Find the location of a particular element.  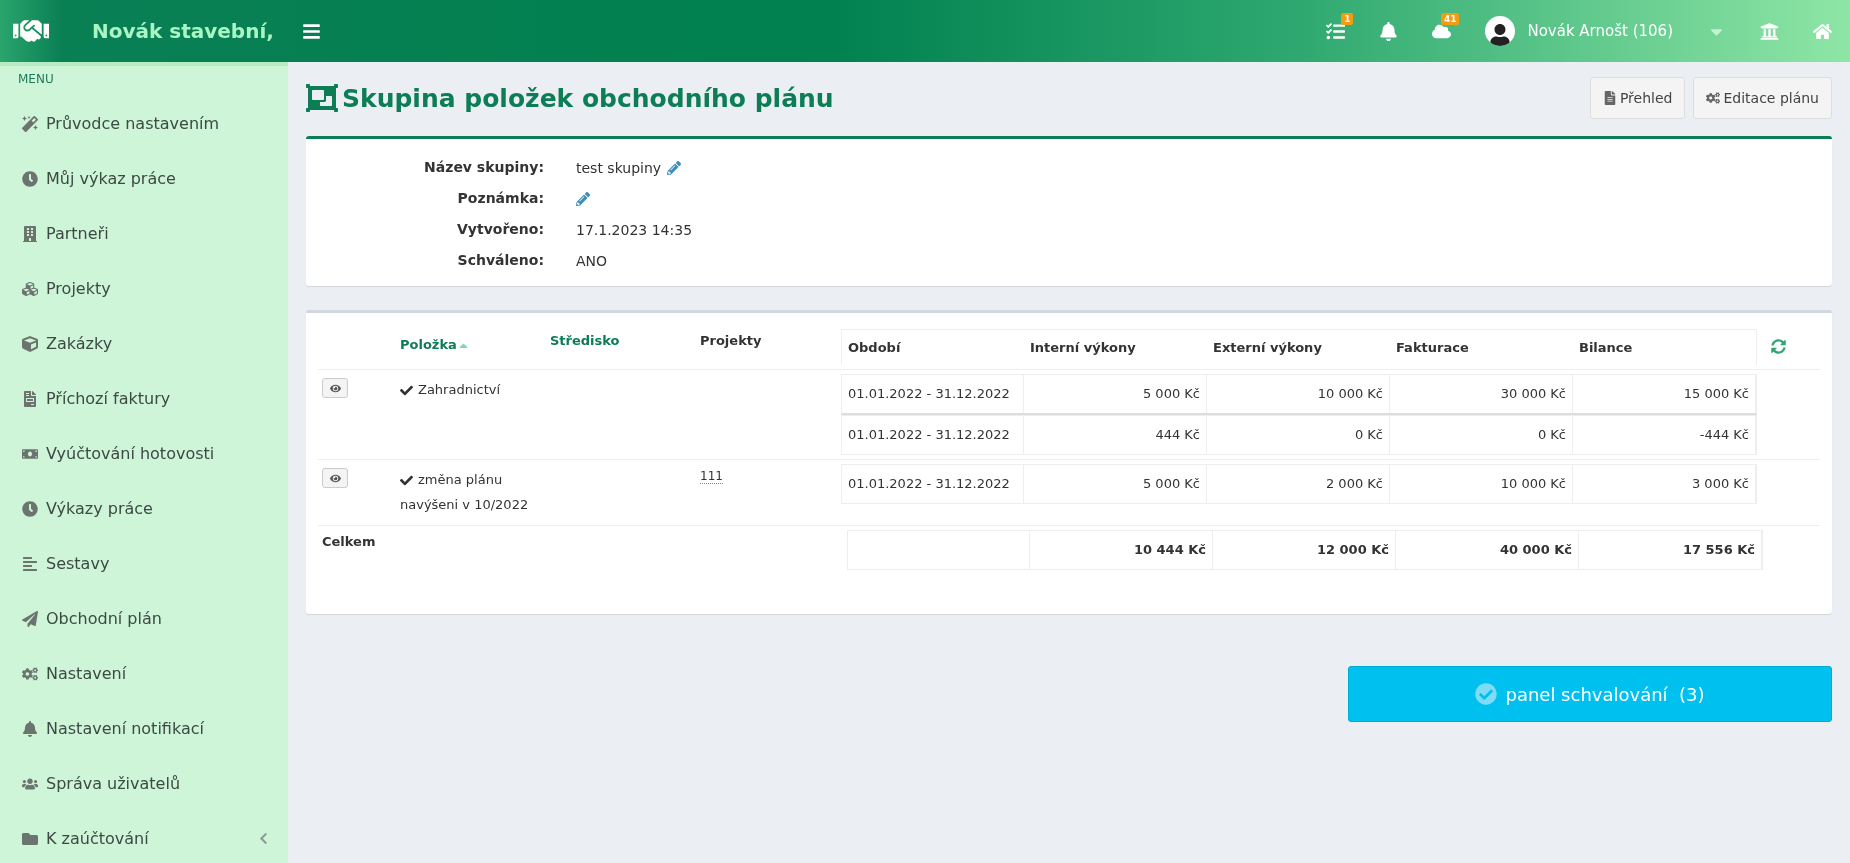

column-header: Externí výkony is located at coordinates (1267, 348).